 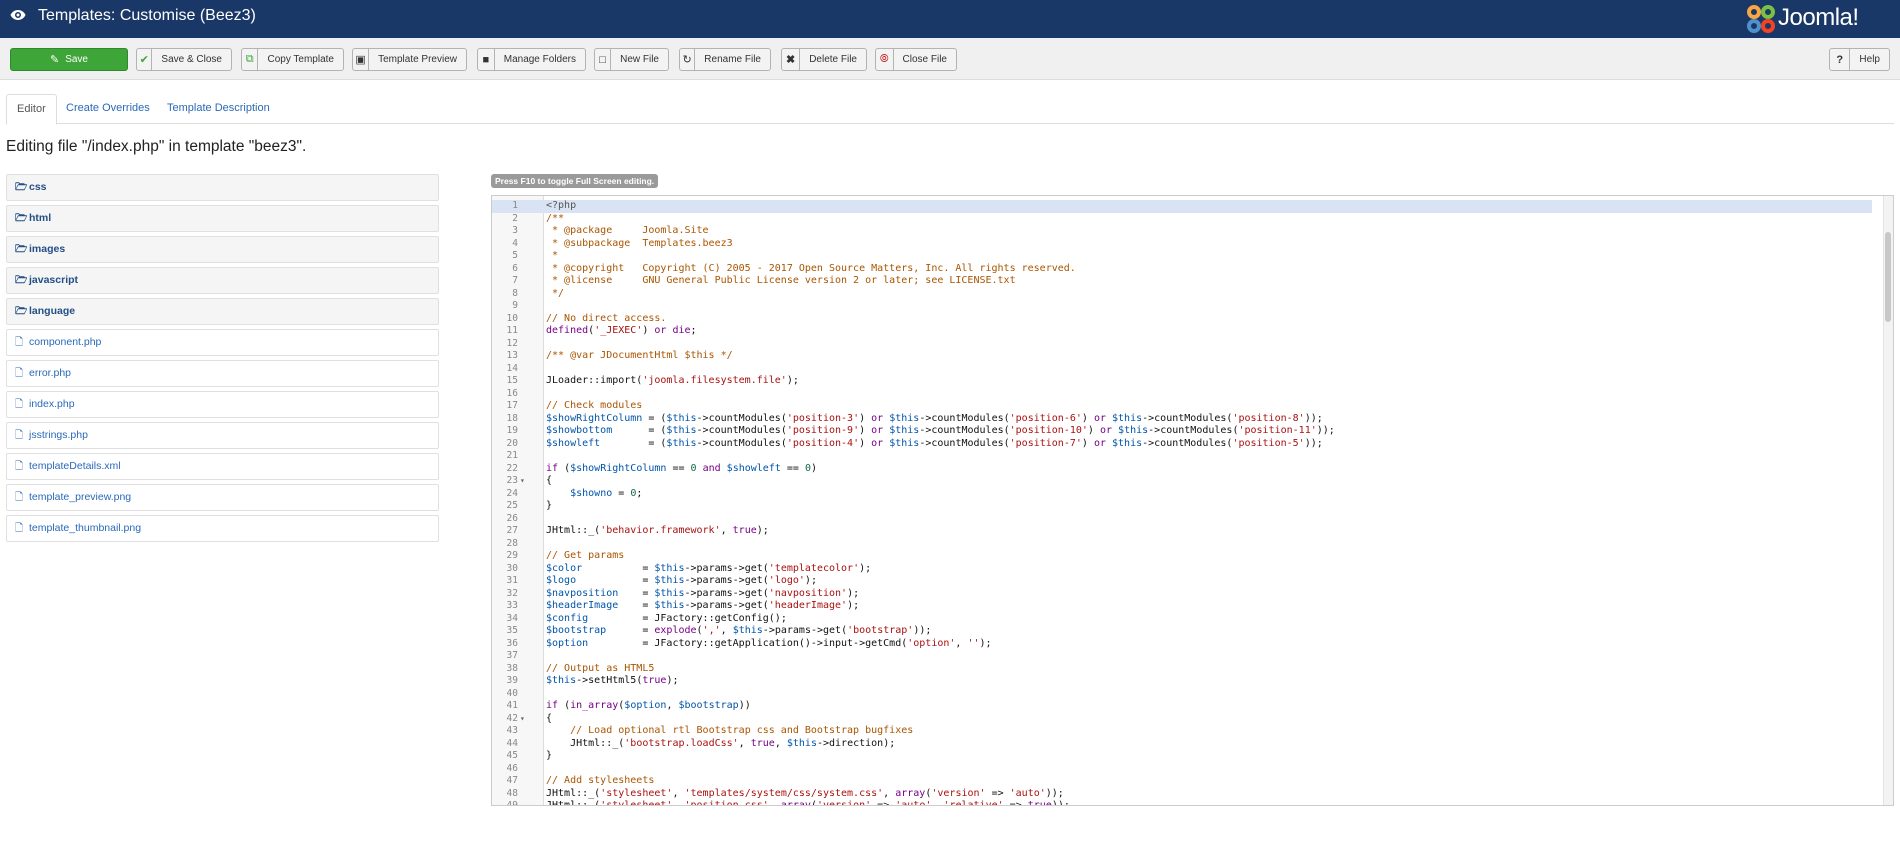 What do you see at coordinates (222, 528) in the screenshot?
I see `file-item-template-thumbnail: 🗋 template_thumbnail.png` at bounding box center [222, 528].